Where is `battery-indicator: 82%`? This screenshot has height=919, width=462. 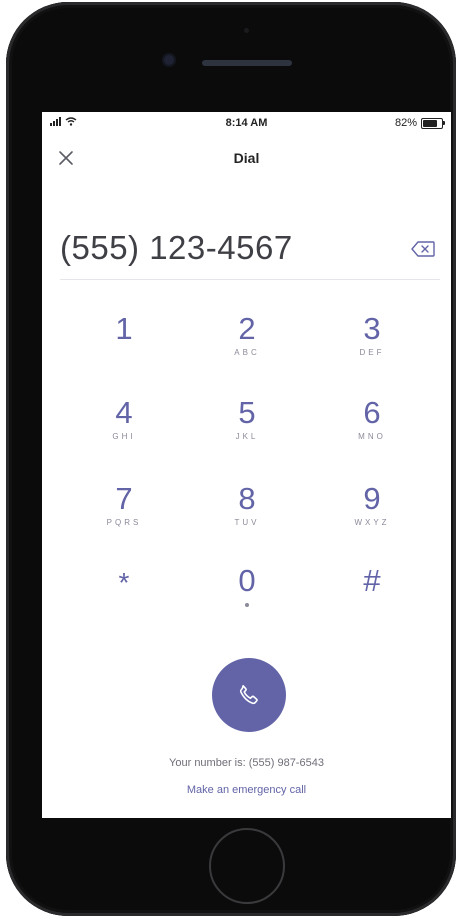 battery-indicator: 82% is located at coordinates (419, 123).